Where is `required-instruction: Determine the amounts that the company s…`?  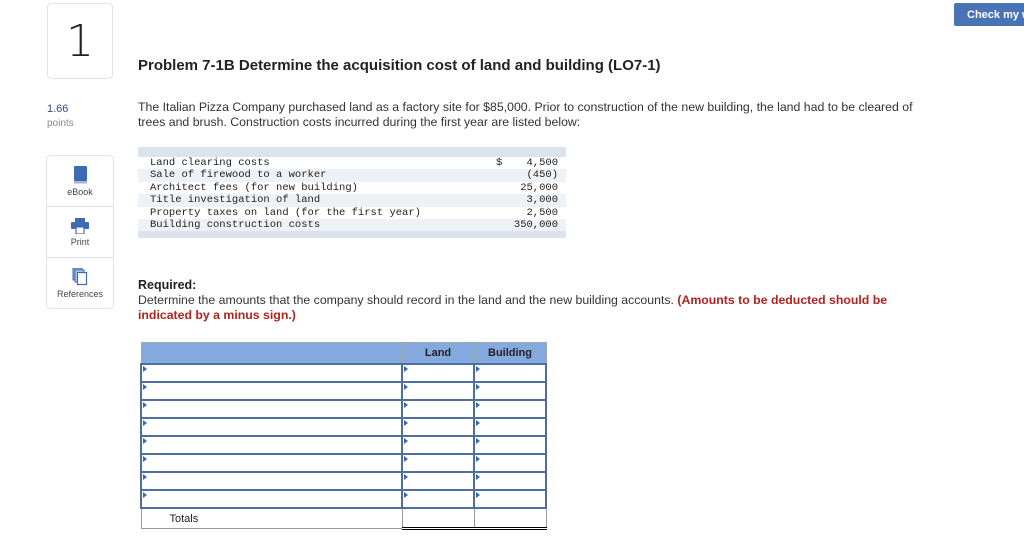 required-instruction: Determine the amounts that the company s… is located at coordinates (406, 300).